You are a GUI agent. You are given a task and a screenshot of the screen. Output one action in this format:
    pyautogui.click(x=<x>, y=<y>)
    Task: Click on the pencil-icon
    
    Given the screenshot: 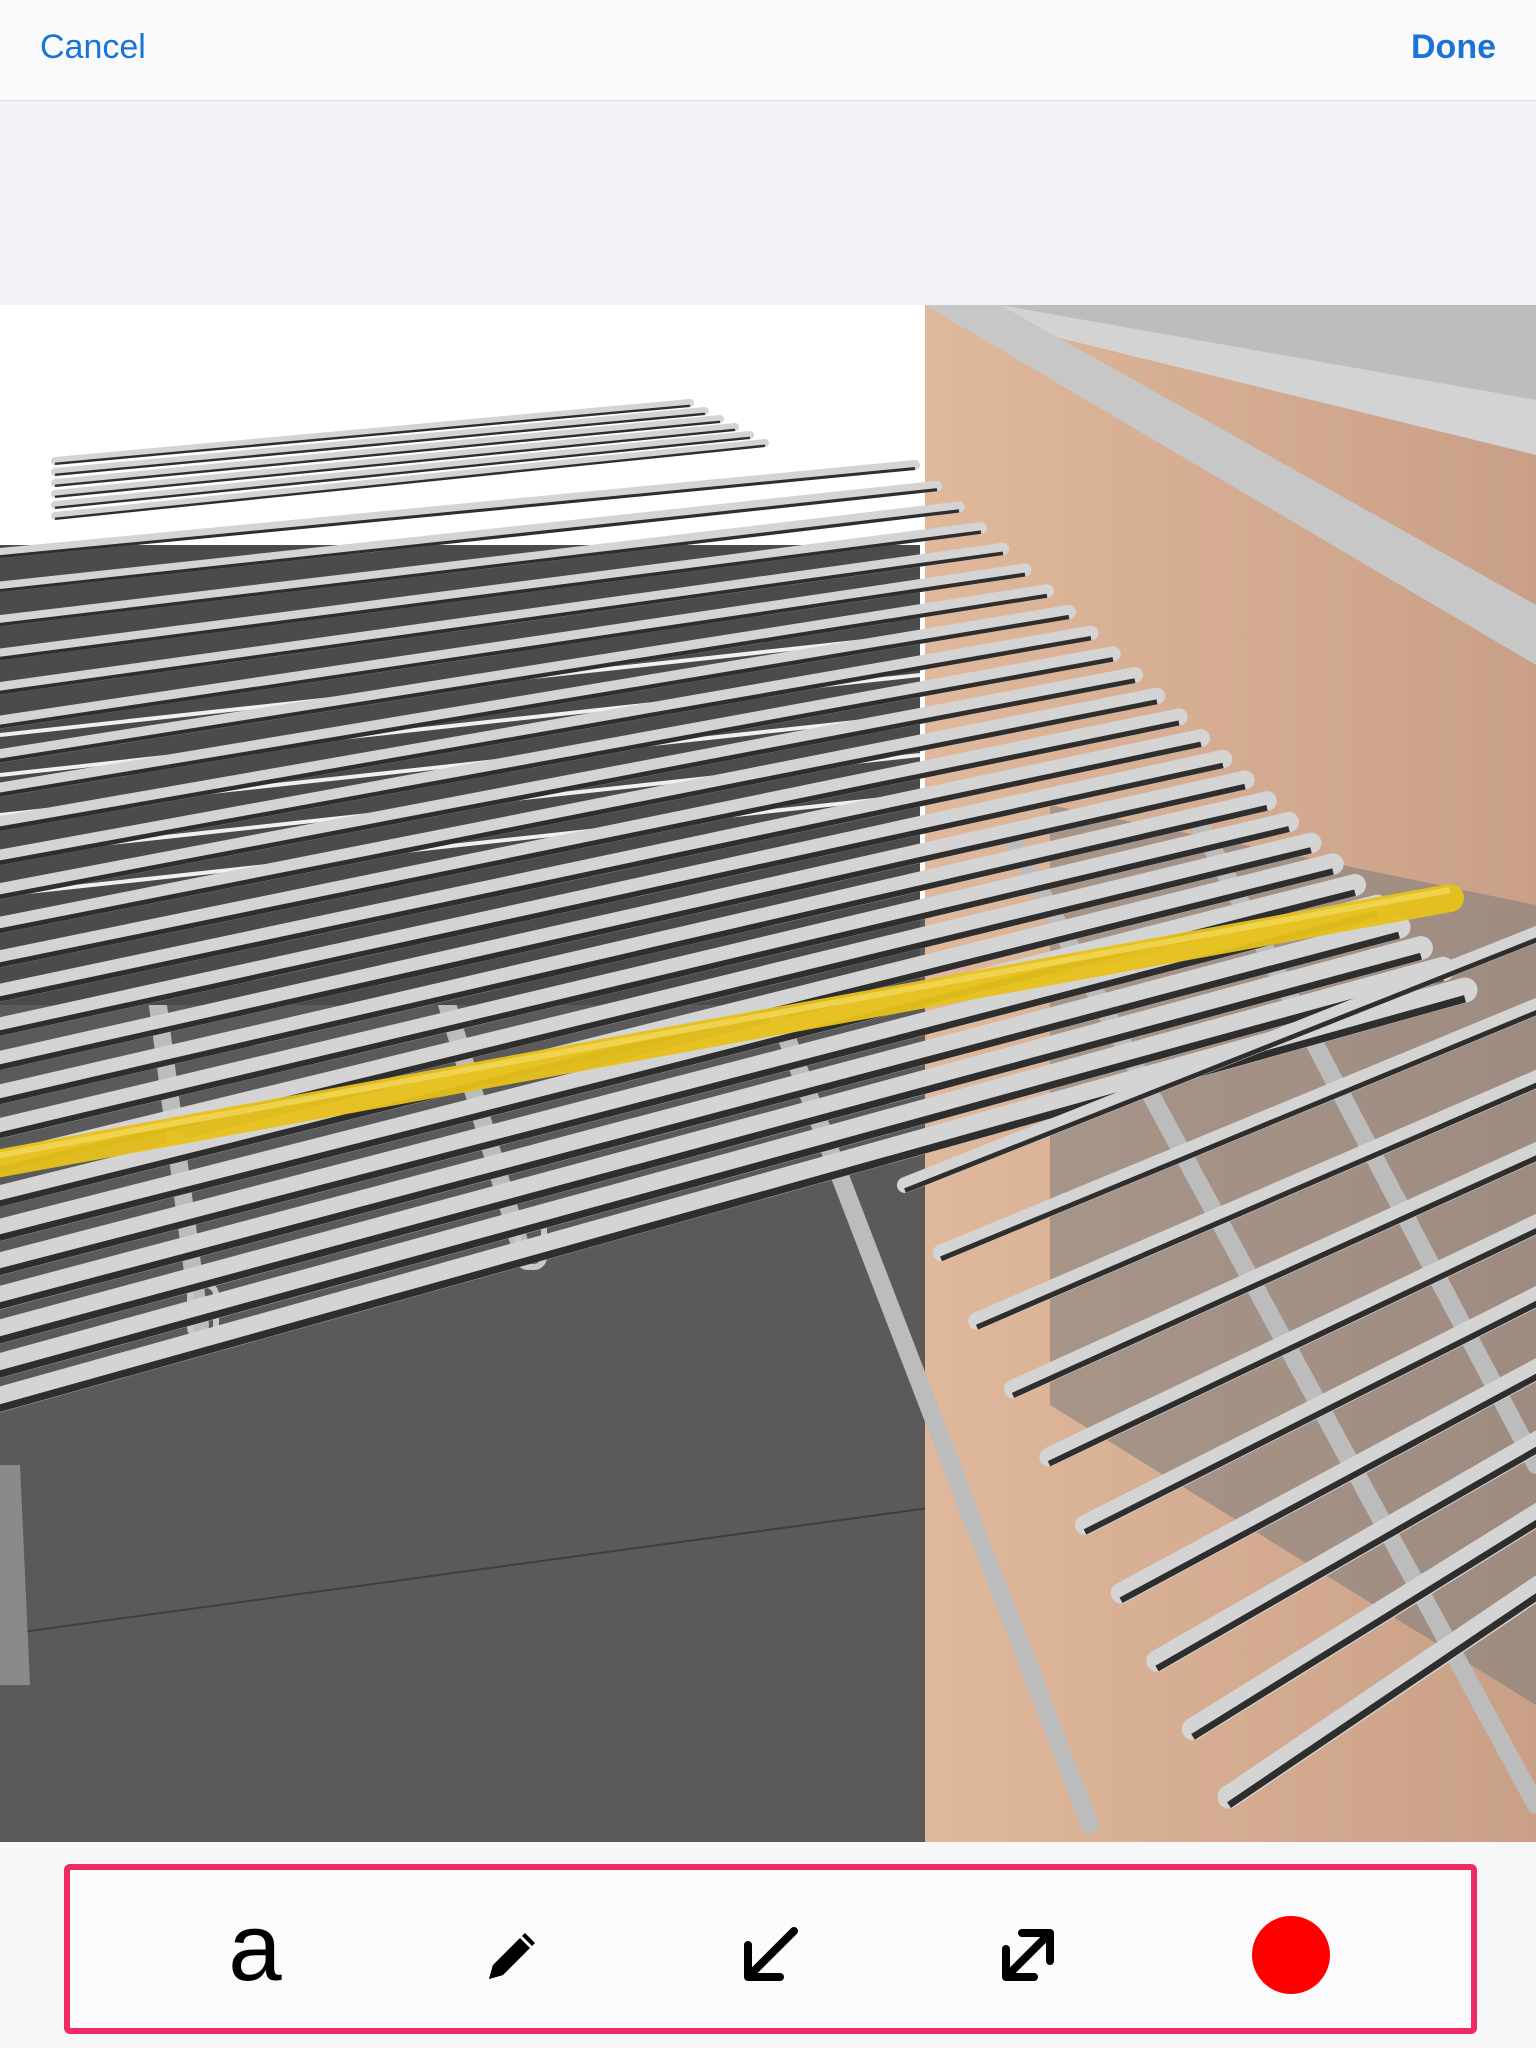 What is the action you would take?
    pyautogui.click(x=512, y=1956)
    